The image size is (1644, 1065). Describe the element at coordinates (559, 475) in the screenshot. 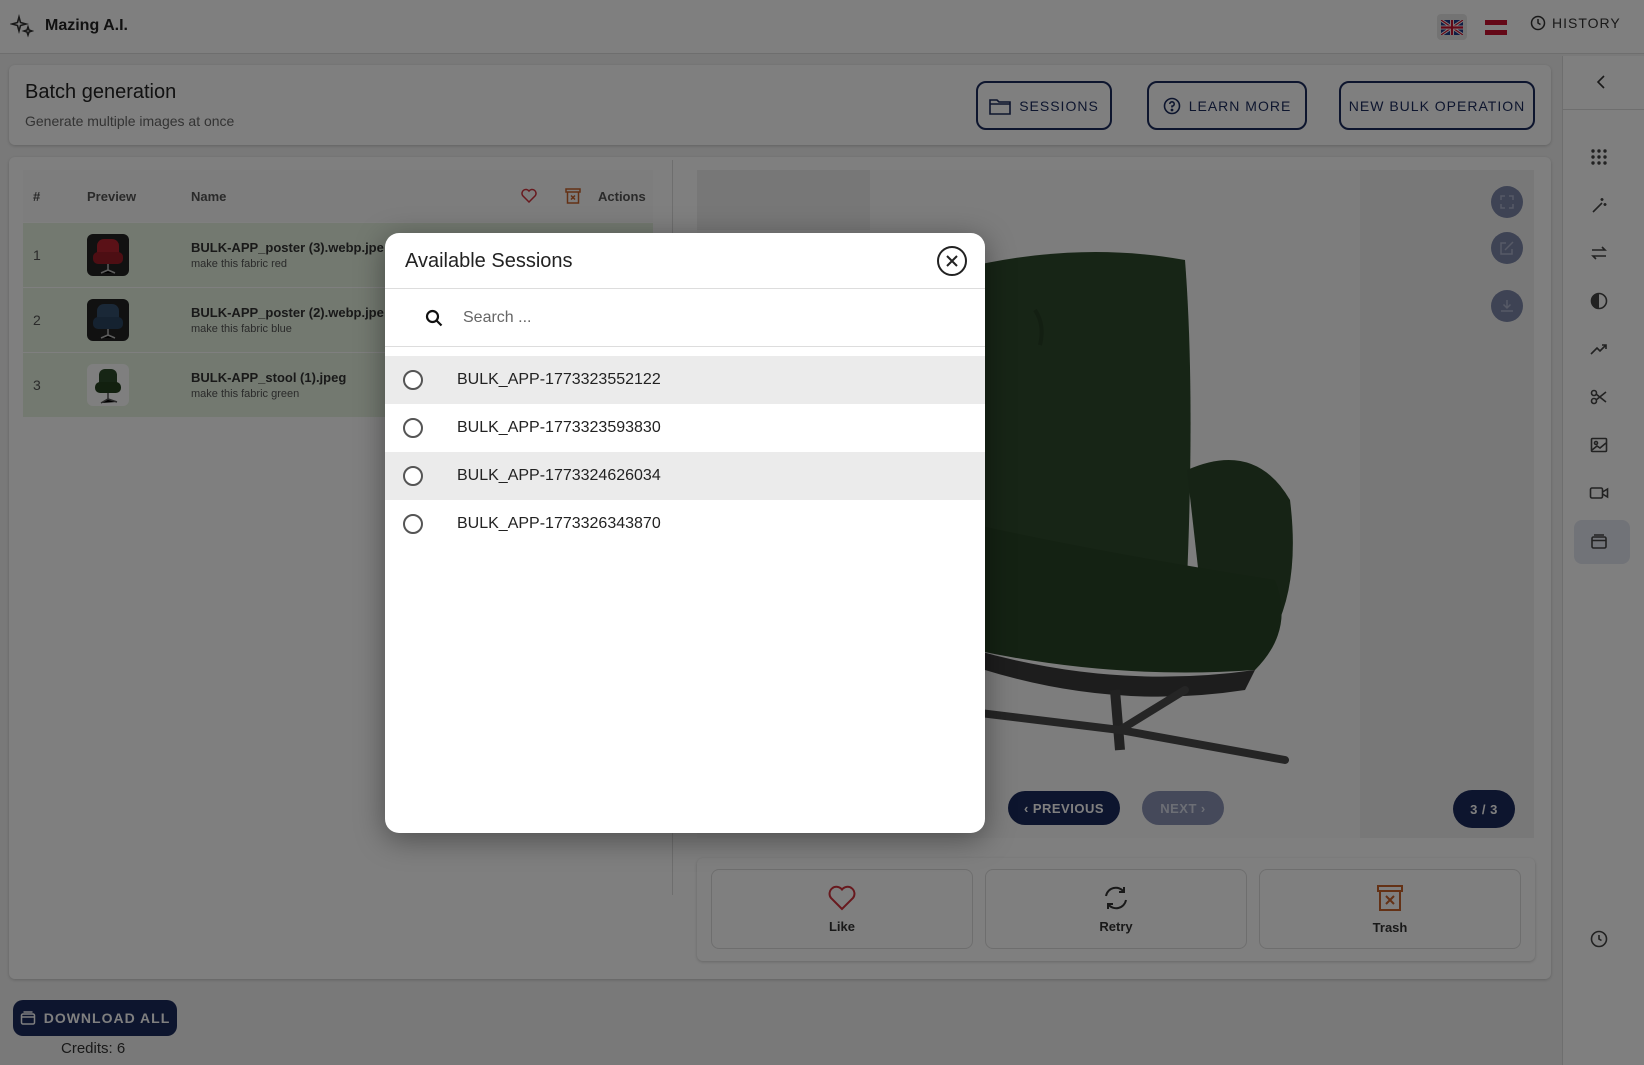

I see `session-label: BULK_APP-1773324626034` at that location.